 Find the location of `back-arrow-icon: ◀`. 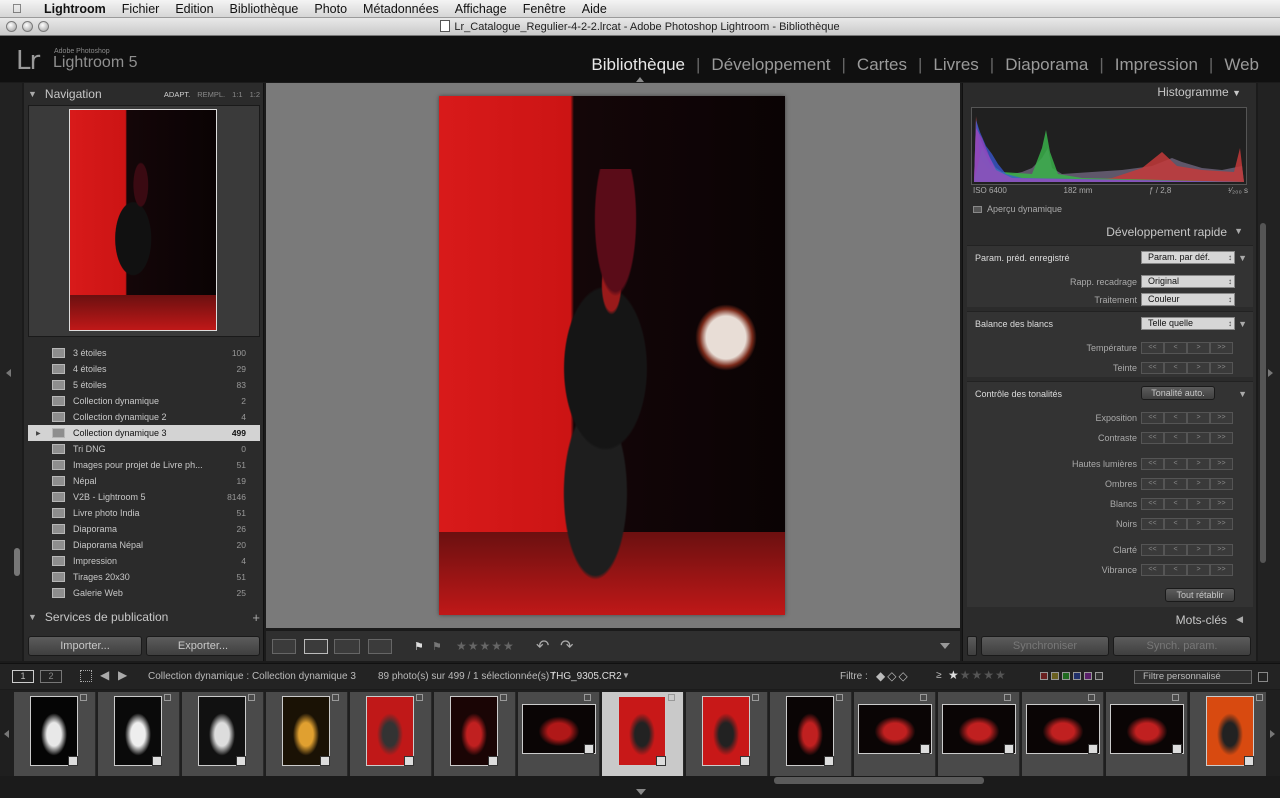

back-arrow-icon: ◀ is located at coordinates (104, 675).